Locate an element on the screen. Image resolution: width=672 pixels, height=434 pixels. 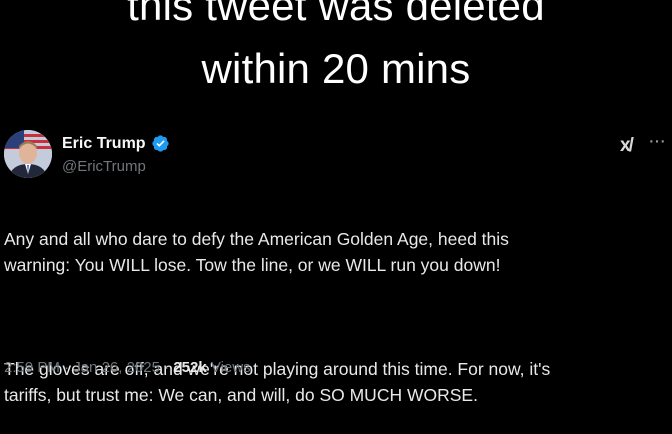
author-name: Eric Trump is located at coordinates (104, 144).